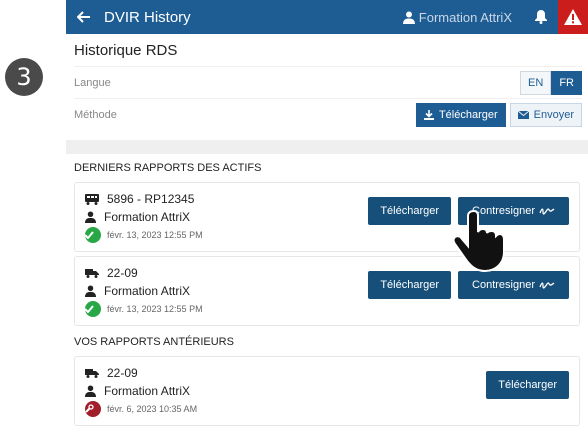  Describe the element at coordinates (541, 19) in the screenshot. I see `bell-icon` at that location.